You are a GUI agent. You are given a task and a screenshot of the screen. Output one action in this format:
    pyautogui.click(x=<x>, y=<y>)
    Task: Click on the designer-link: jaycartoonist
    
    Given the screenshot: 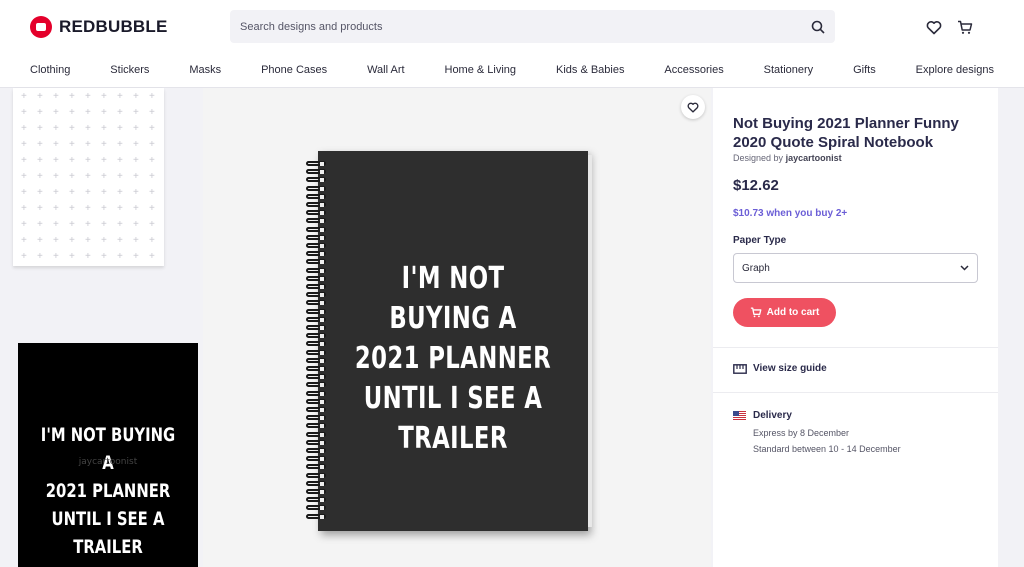 What is the action you would take?
    pyautogui.click(x=814, y=158)
    